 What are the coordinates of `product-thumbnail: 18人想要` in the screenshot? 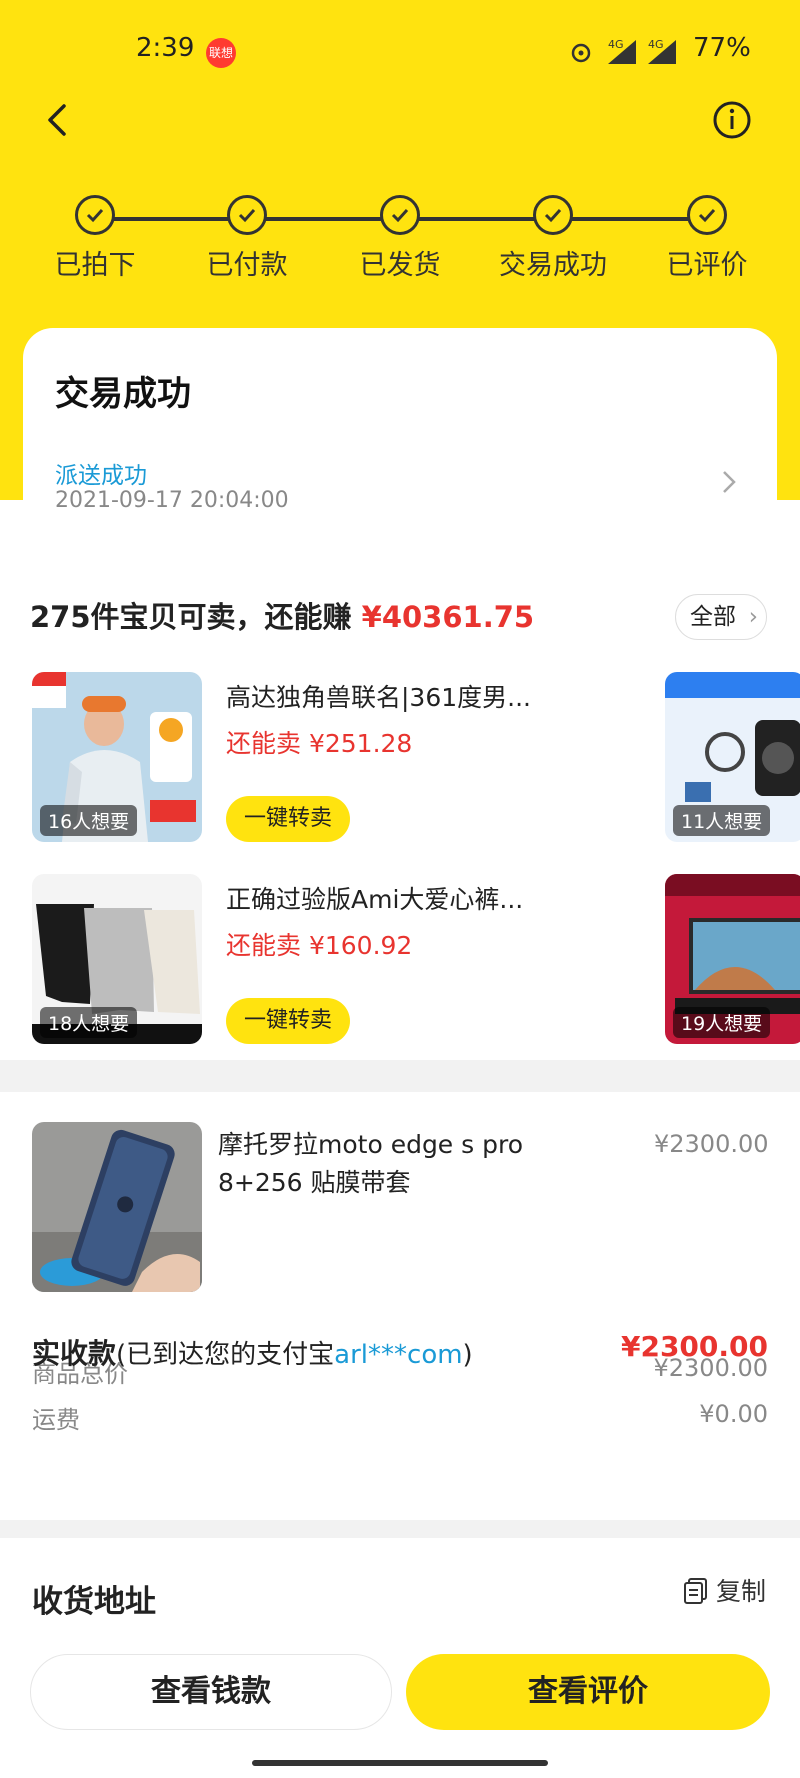 It's located at (117, 959).